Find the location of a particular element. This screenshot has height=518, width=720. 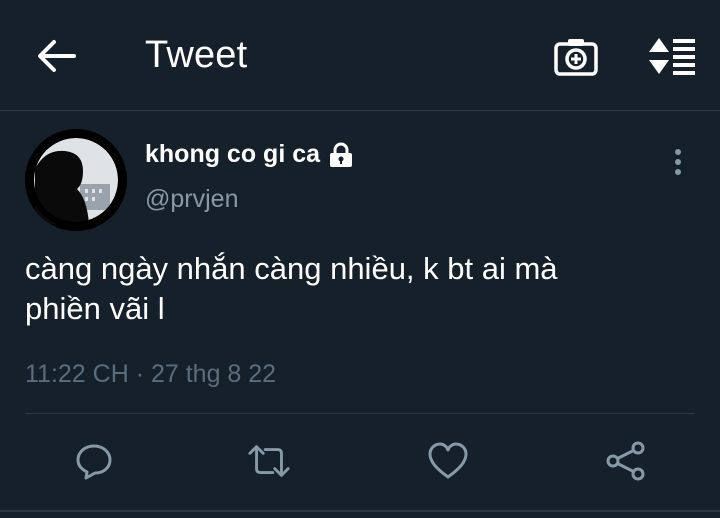

heart-icon is located at coordinates (448, 460).